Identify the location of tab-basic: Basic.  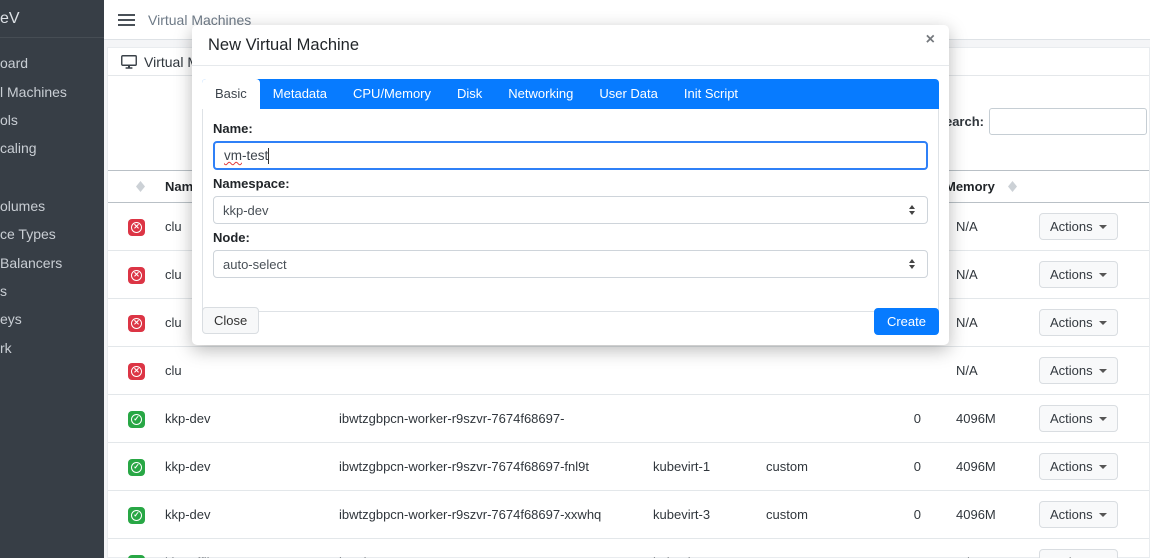
(231, 94).